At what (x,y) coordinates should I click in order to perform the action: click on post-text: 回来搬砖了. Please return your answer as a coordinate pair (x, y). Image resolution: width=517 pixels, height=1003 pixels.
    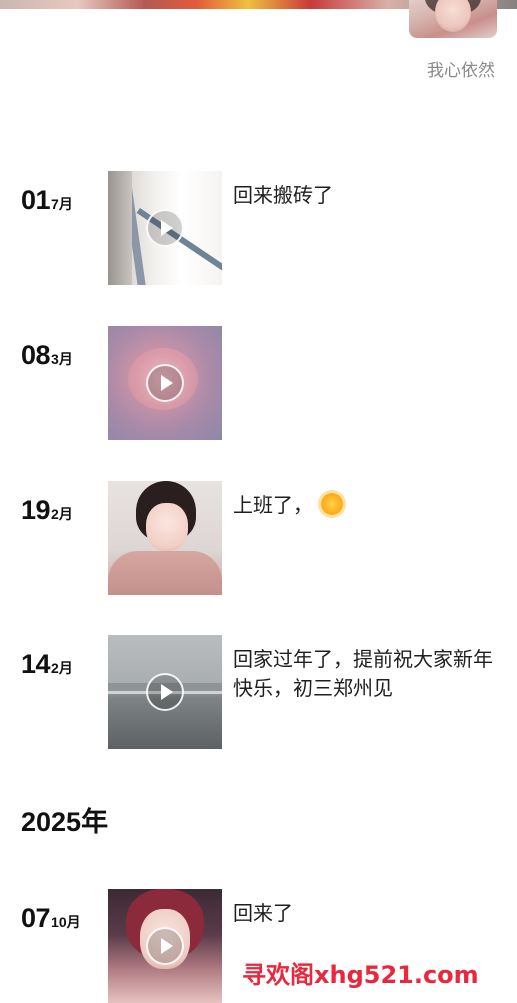
    Looking at the image, I should click on (283, 195).